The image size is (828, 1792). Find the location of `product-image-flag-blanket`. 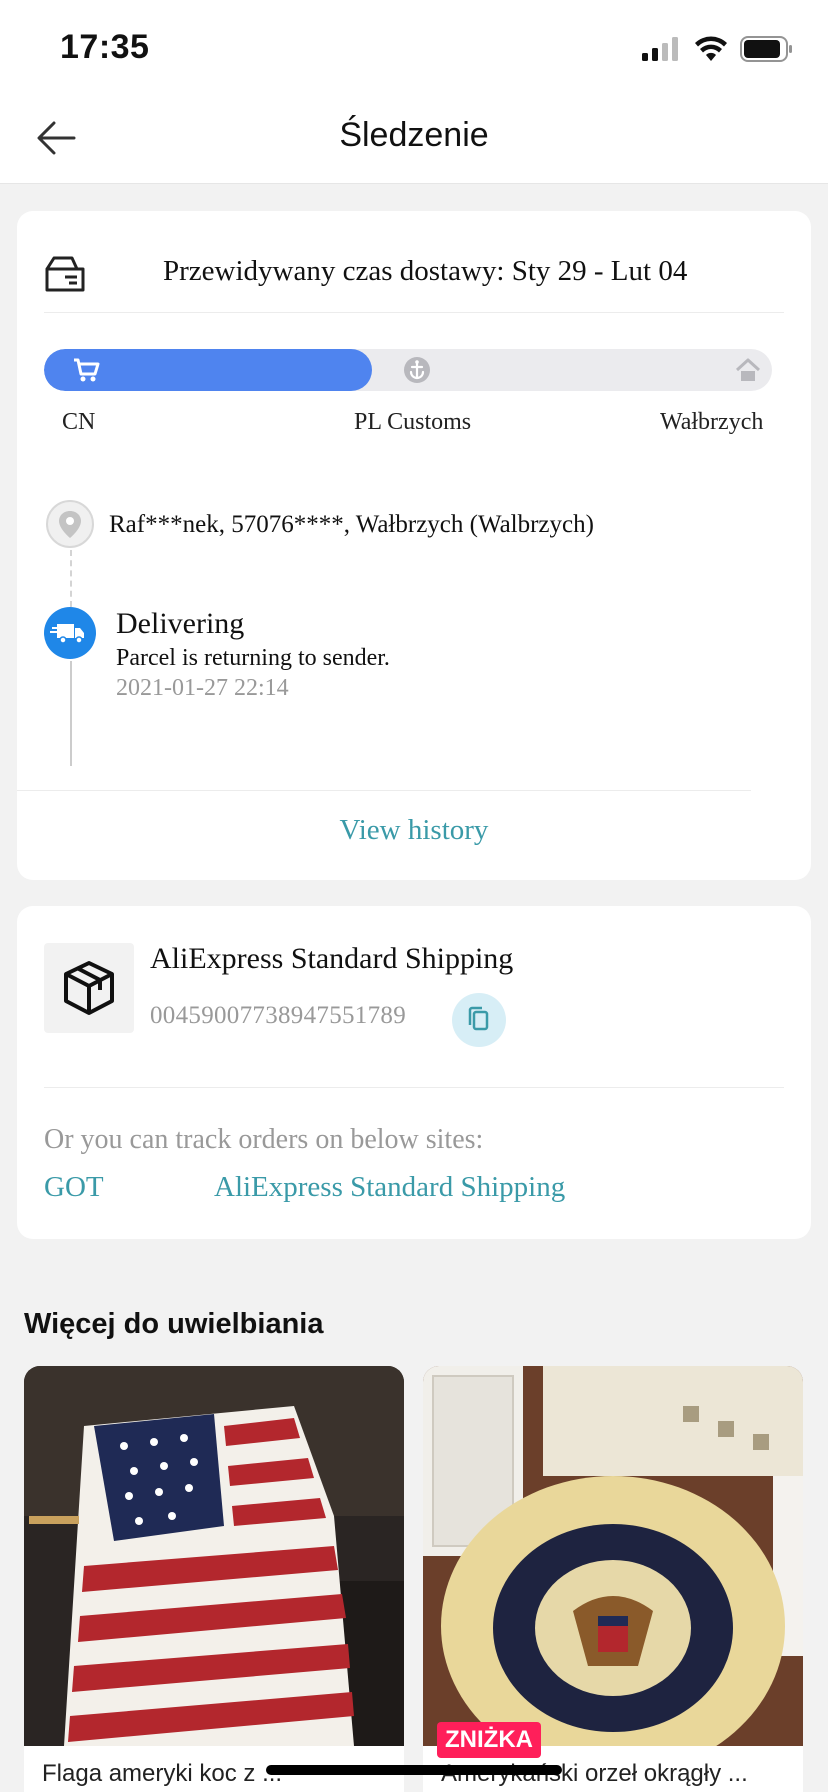

product-image-flag-blanket is located at coordinates (214, 1556).